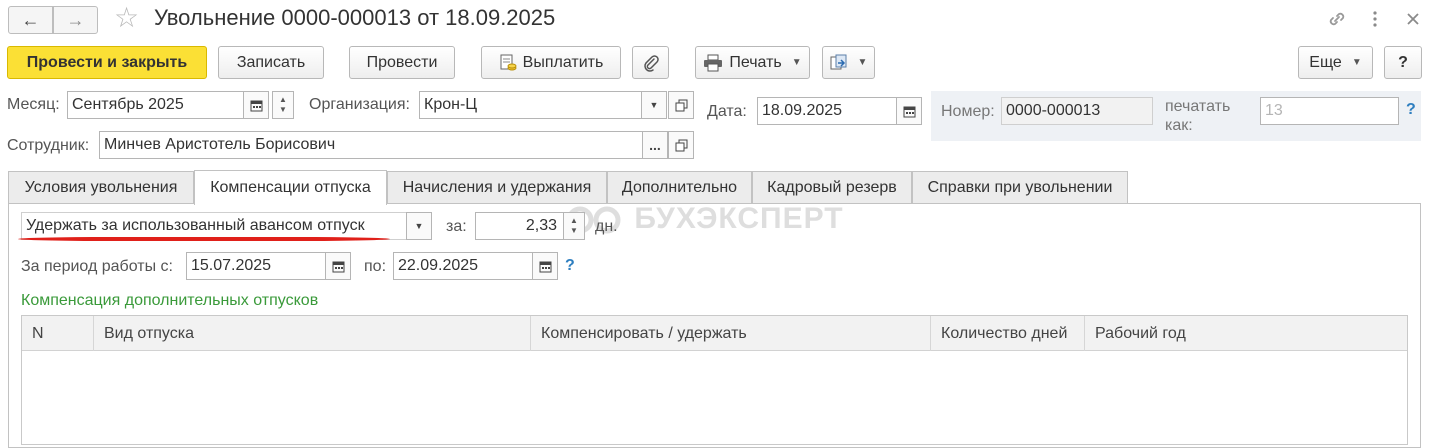 The image size is (1429, 448). I want to click on period-from-label: За период работы с:, so click(97, 266).